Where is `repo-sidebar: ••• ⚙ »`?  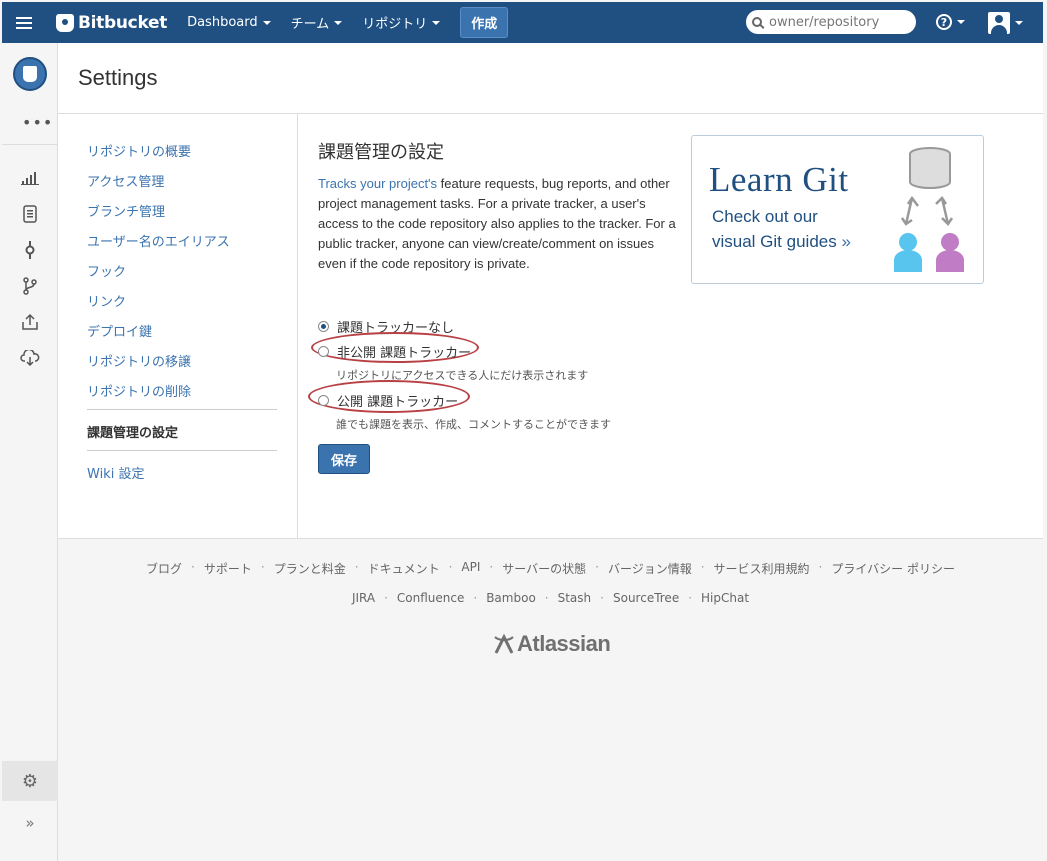
repo-sidebar: ••• ⚙ » is located at coordinates (30, 452).